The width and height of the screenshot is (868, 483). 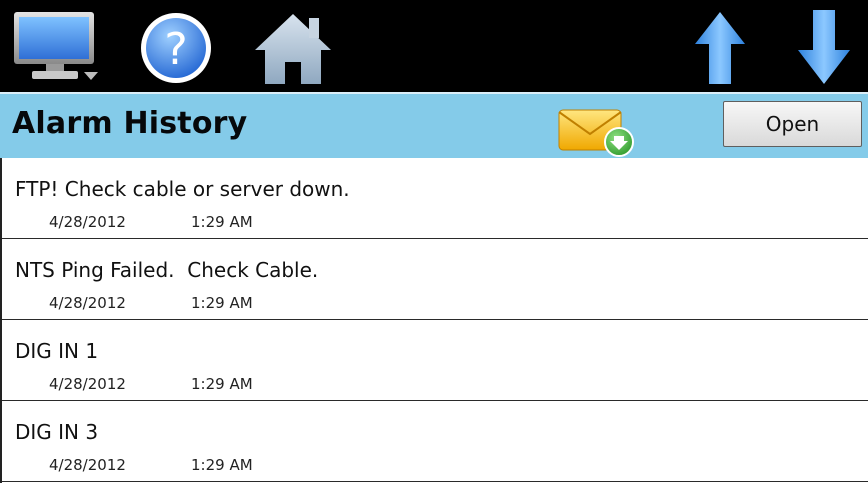 I want to click on title-bar: Alarm History Open, so click(x=434, y=125).